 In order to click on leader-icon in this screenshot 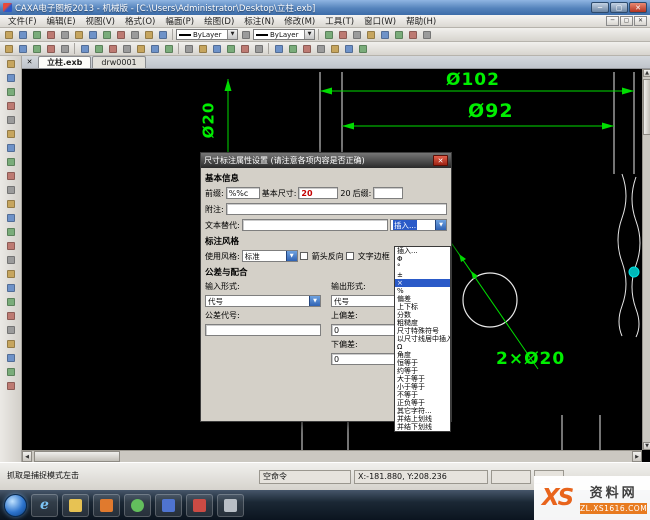, I will do `click(11, 246)`.